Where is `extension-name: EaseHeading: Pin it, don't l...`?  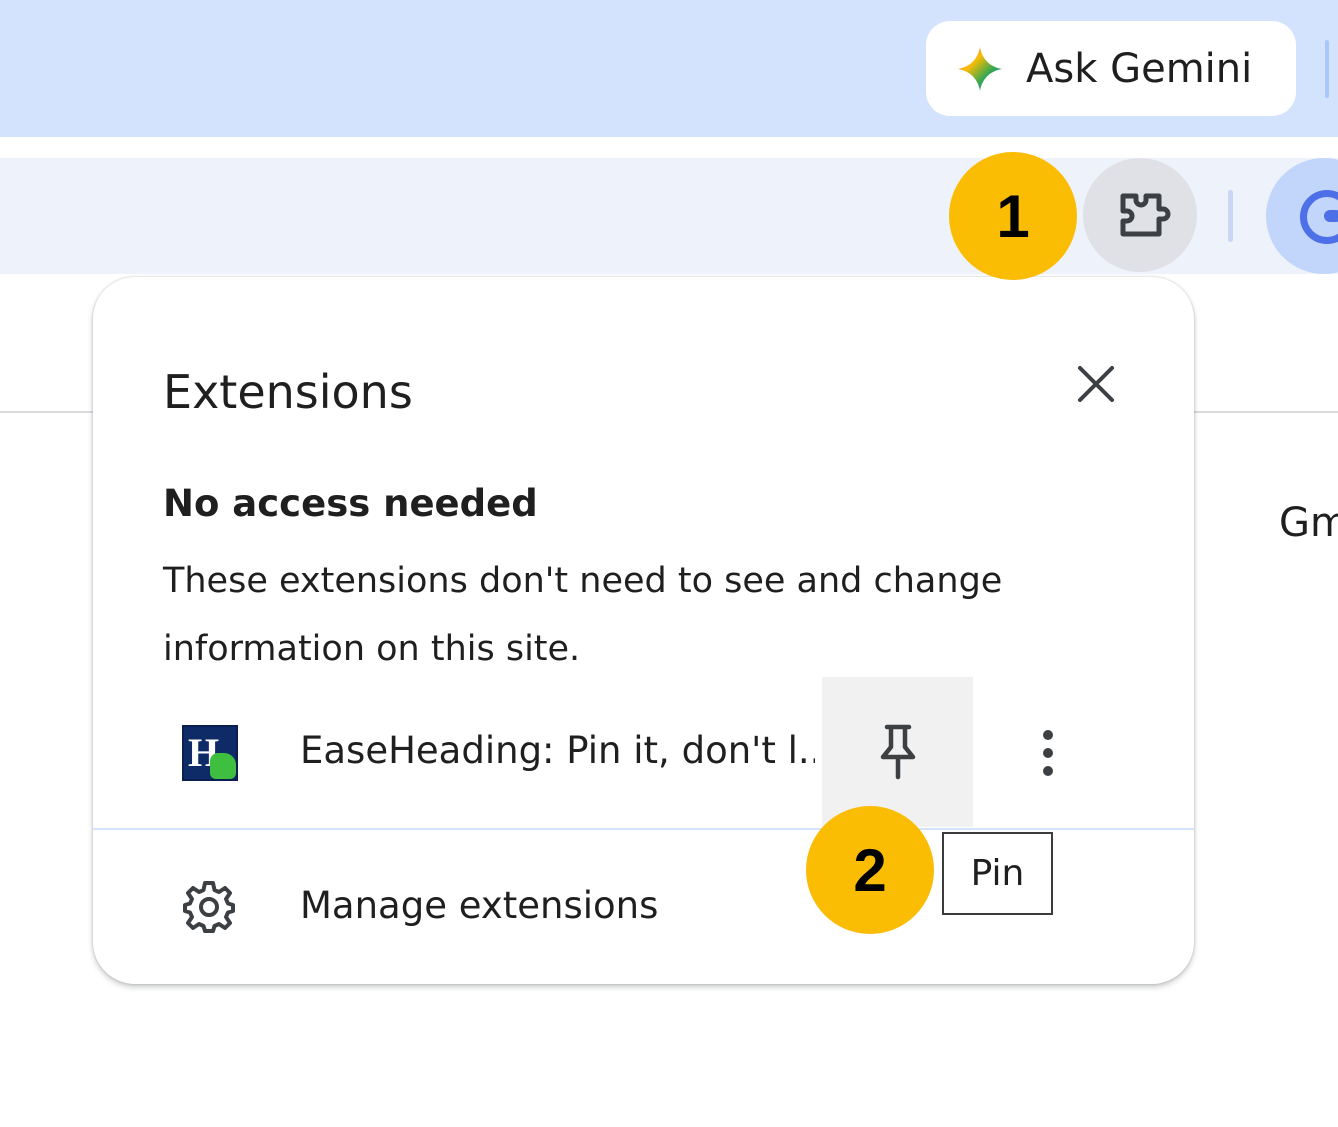 extension-name: EaseHeading: Pin it, don't l... is located at coordinates (557, 750).